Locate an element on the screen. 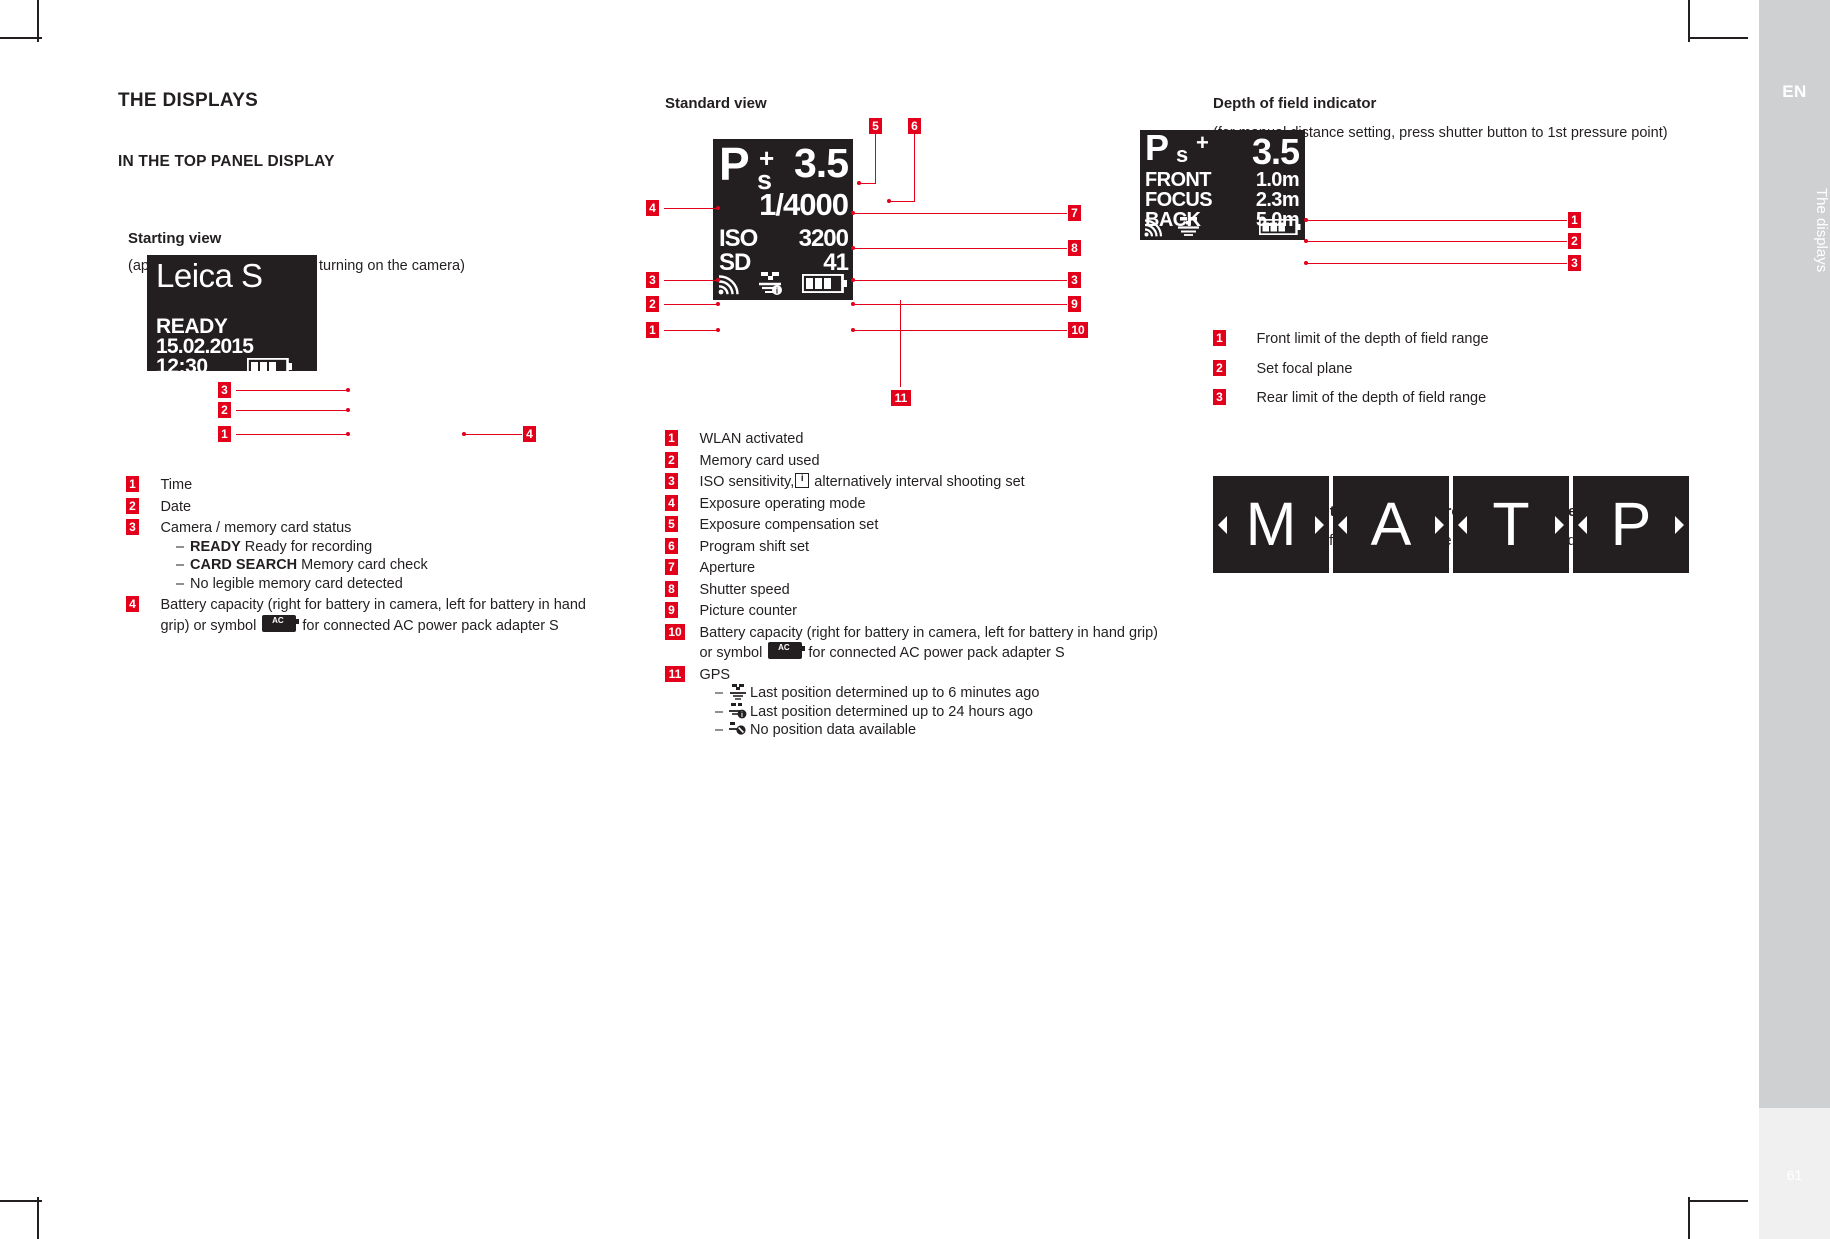  lcd-program-shift: s is located at coordinates (1182, 154).